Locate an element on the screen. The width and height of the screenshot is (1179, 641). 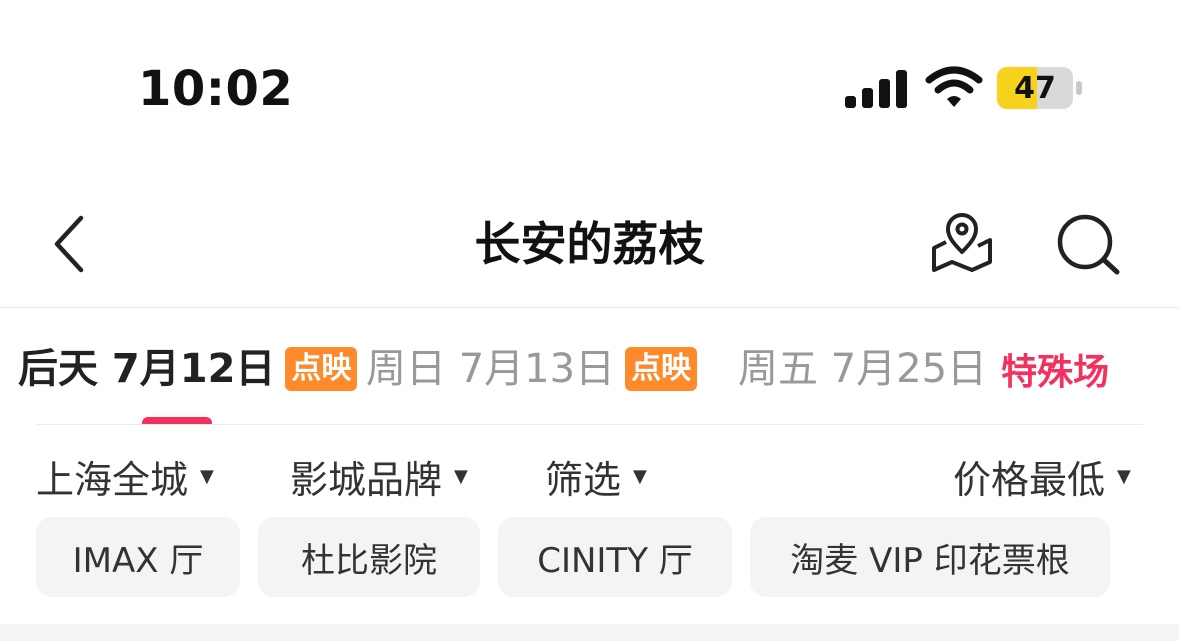
status-time: 10:02 is located at coordinates (216, 89).